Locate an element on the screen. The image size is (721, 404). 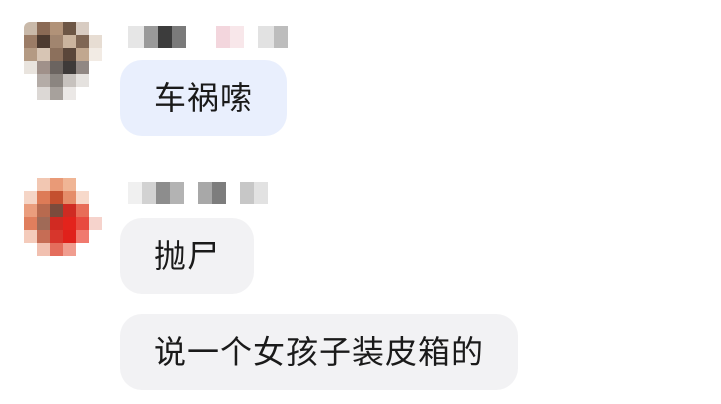
message-bubble: 说一个女孩子装皮箱的 is located at coordinates (319, 352).